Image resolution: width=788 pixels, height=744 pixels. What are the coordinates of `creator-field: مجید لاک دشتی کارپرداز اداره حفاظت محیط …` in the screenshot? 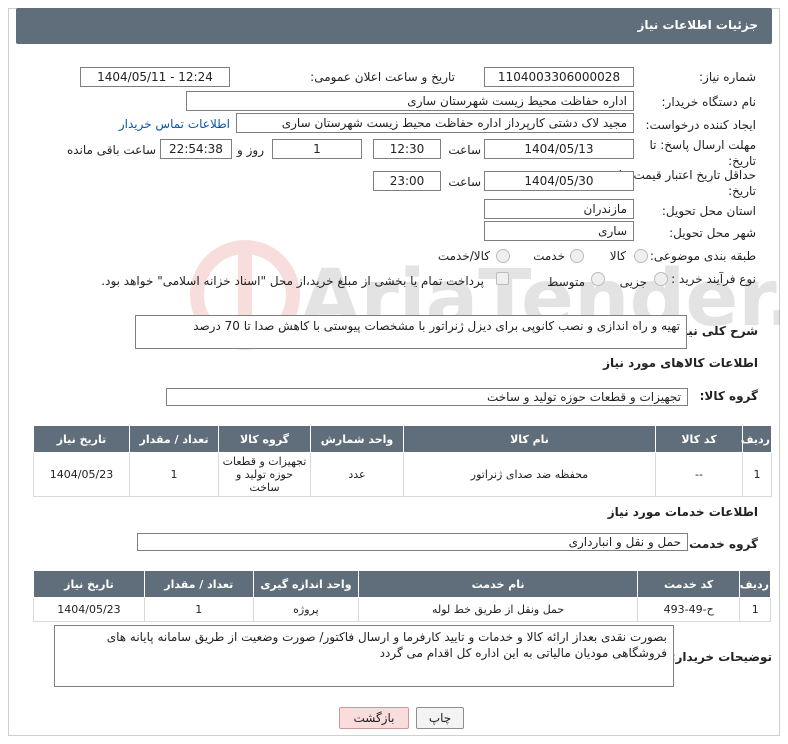 It's located at (435, 123).